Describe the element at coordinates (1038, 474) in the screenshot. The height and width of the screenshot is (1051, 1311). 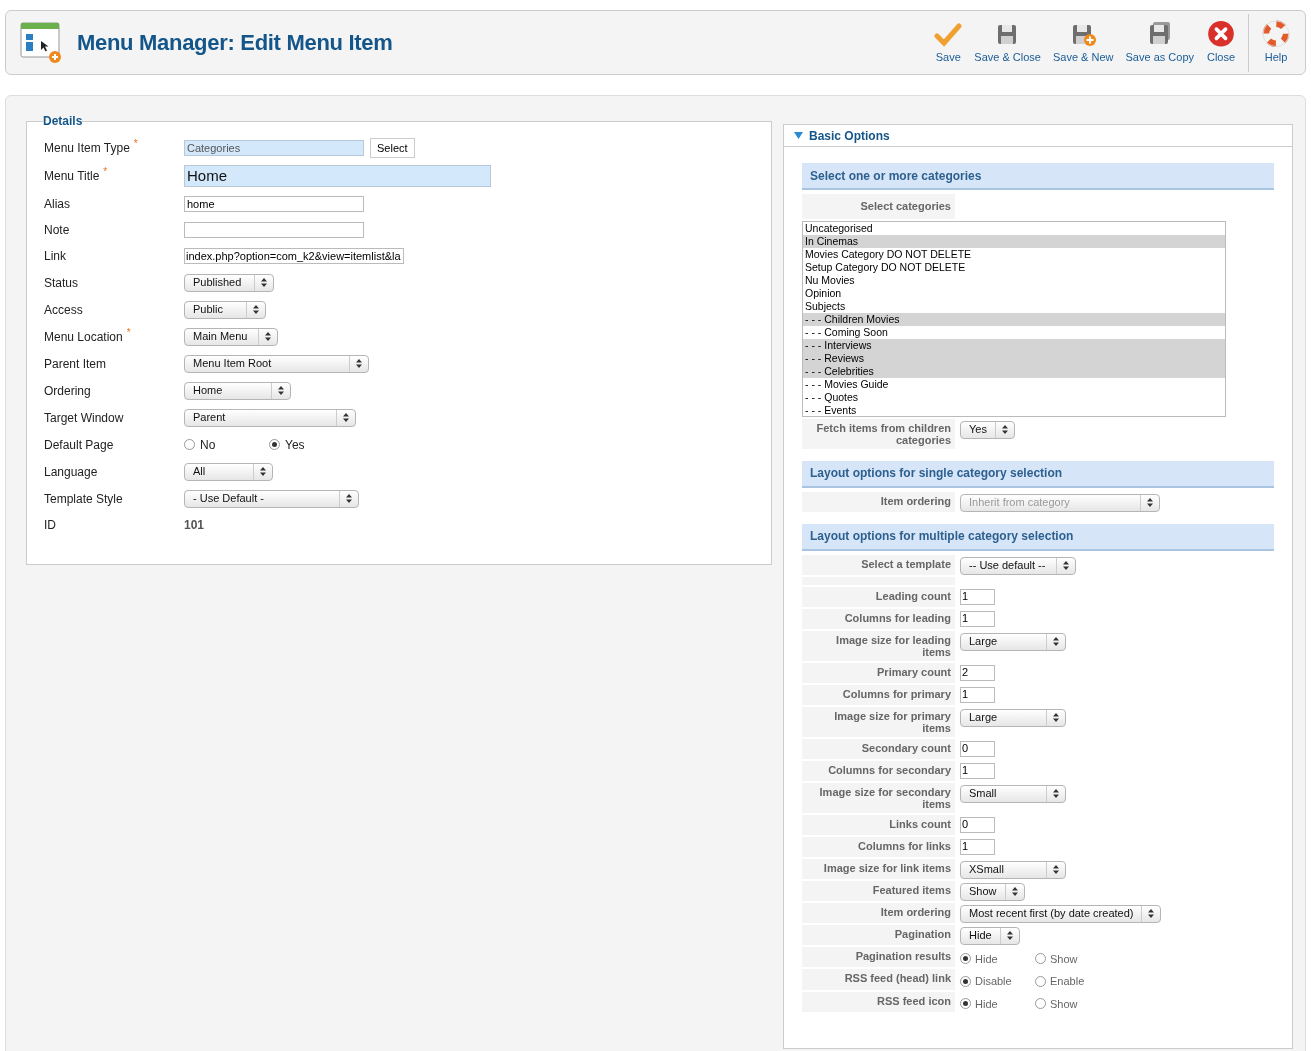
I see `section-header: Layout options for single category selection` at that location.